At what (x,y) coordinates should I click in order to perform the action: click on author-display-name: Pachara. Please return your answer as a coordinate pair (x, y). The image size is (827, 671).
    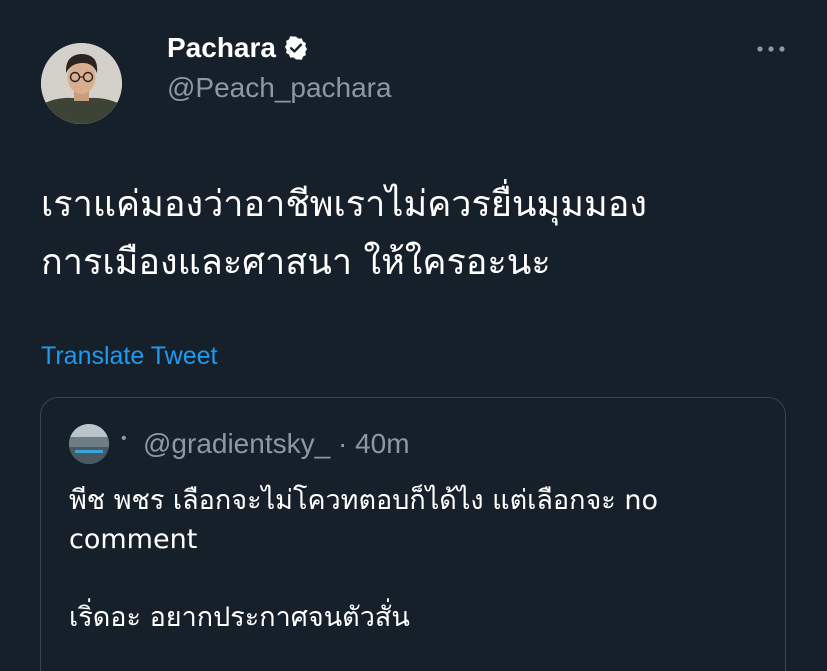
    Looking at the image, I should click on (221, 48).